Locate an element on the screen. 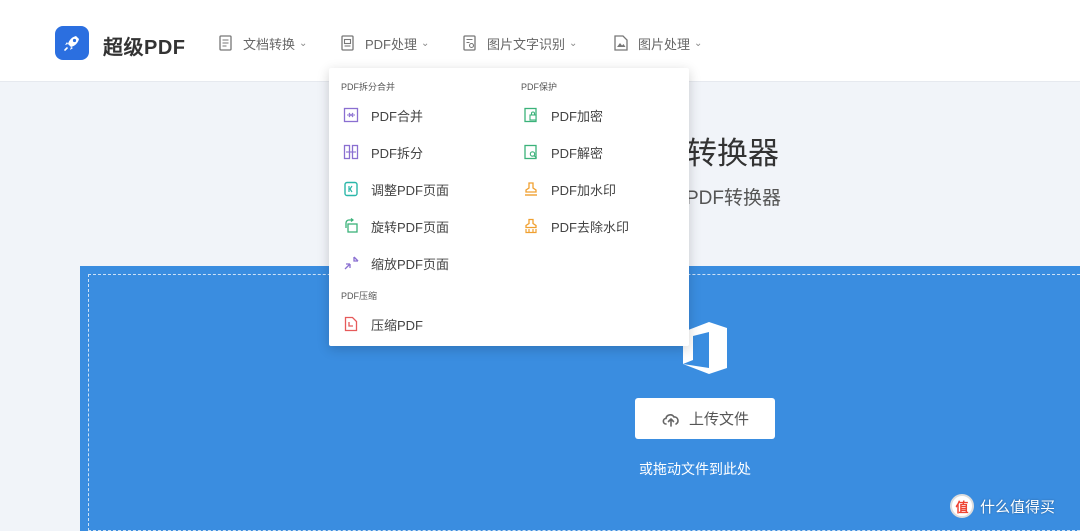 This screenshot has width=1080, height=531. menu-item-label: PDF拆分 is located at coordinates (397, 153).